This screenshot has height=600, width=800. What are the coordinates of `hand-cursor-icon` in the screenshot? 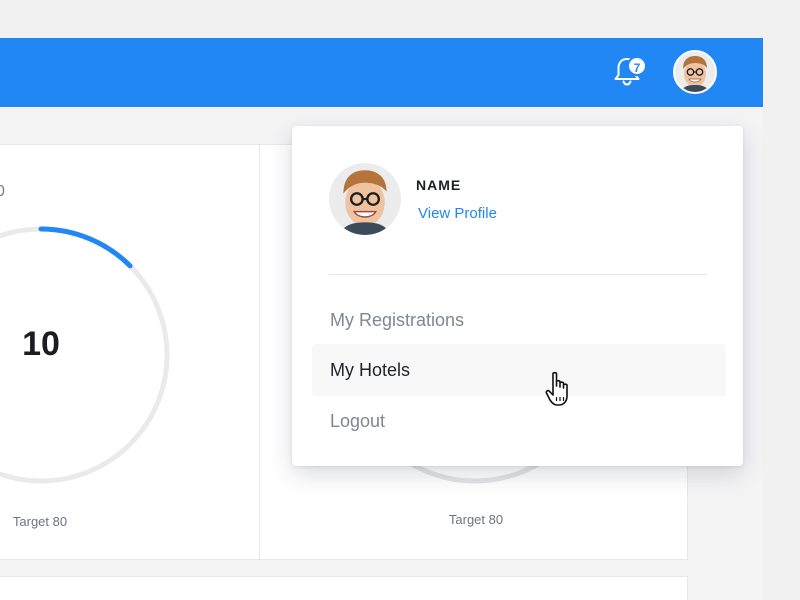 It's located at (560, 389).